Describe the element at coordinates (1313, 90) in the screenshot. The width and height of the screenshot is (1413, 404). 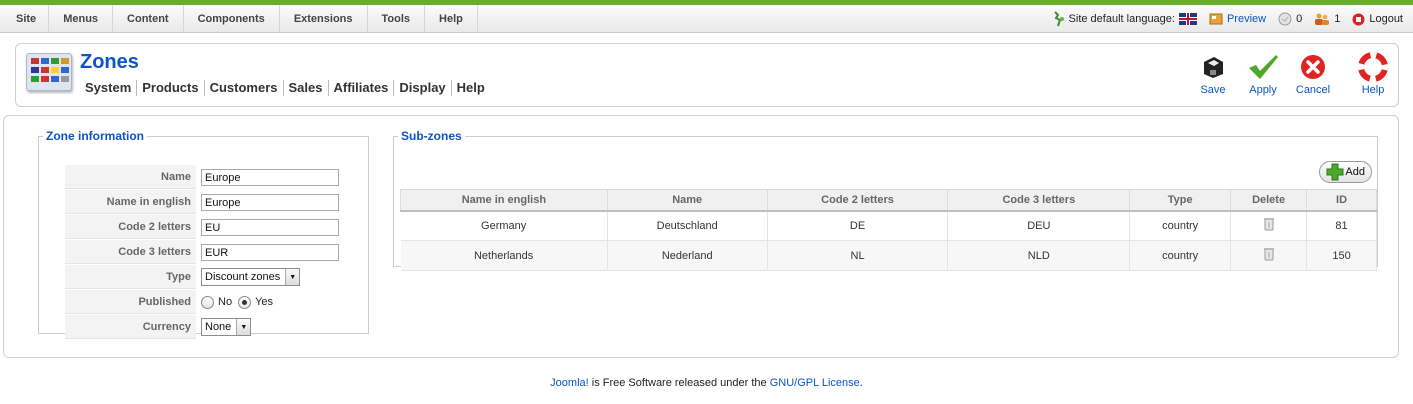
I see `cancel-label: Cancel` at that location.